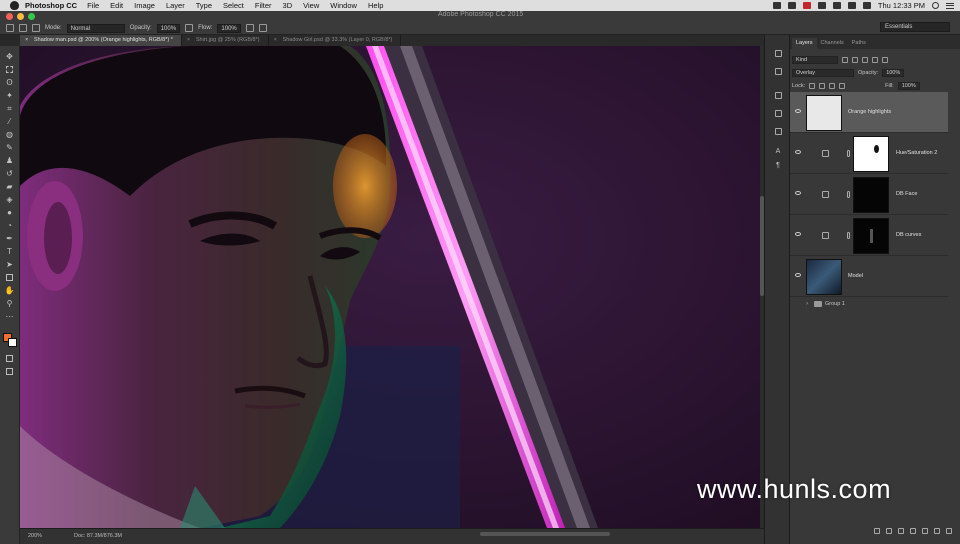 This screenshot has height=544, width=960. Describe the element at coordinates (95, 28) in the screenshot. I see `mode-select: Normal` at that location.